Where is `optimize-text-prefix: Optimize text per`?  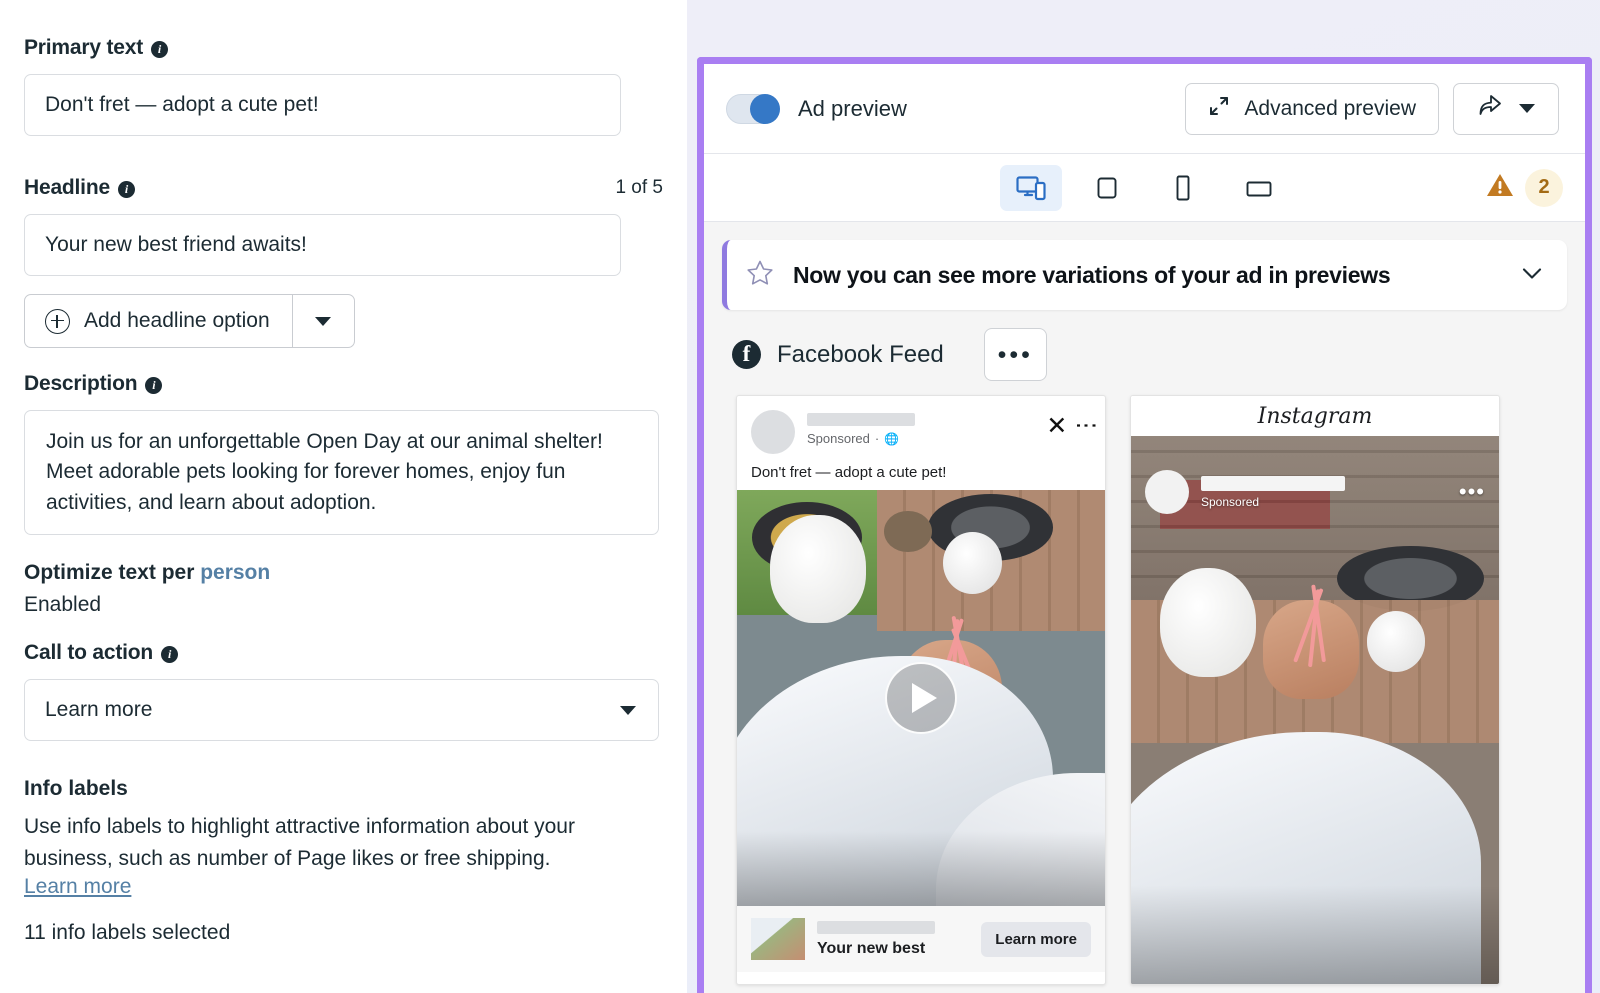
optimize-text-prefix: Optimize text per is located at coordinates (112, 573).